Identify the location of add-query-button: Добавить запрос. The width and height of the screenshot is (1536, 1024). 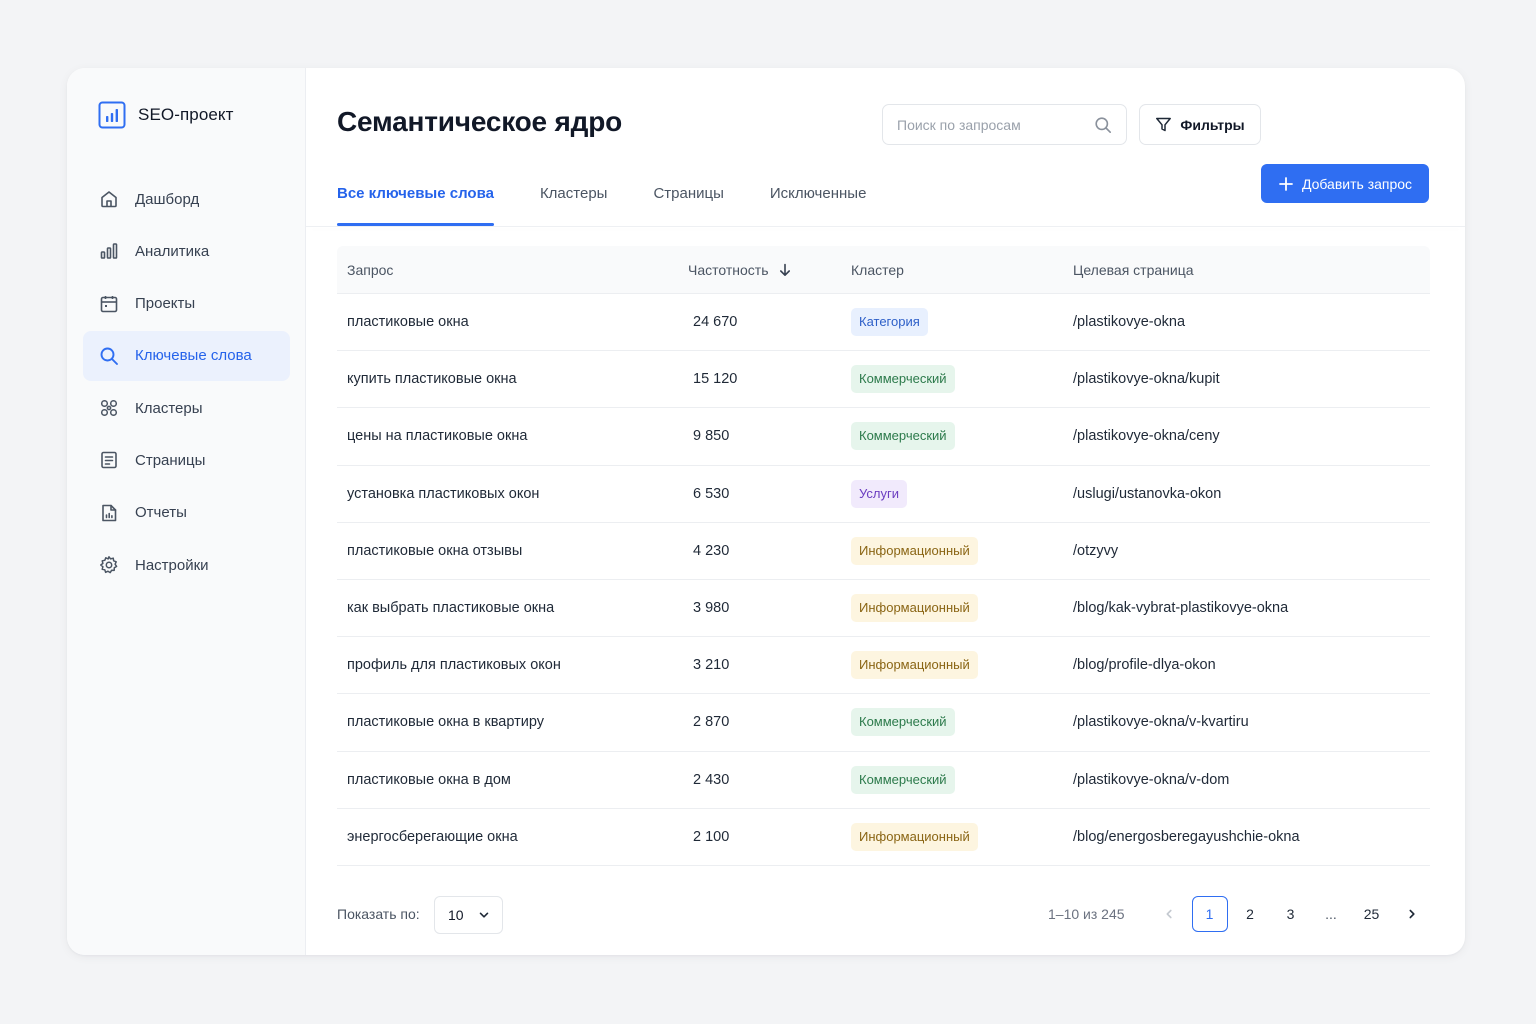
(1345, 183).